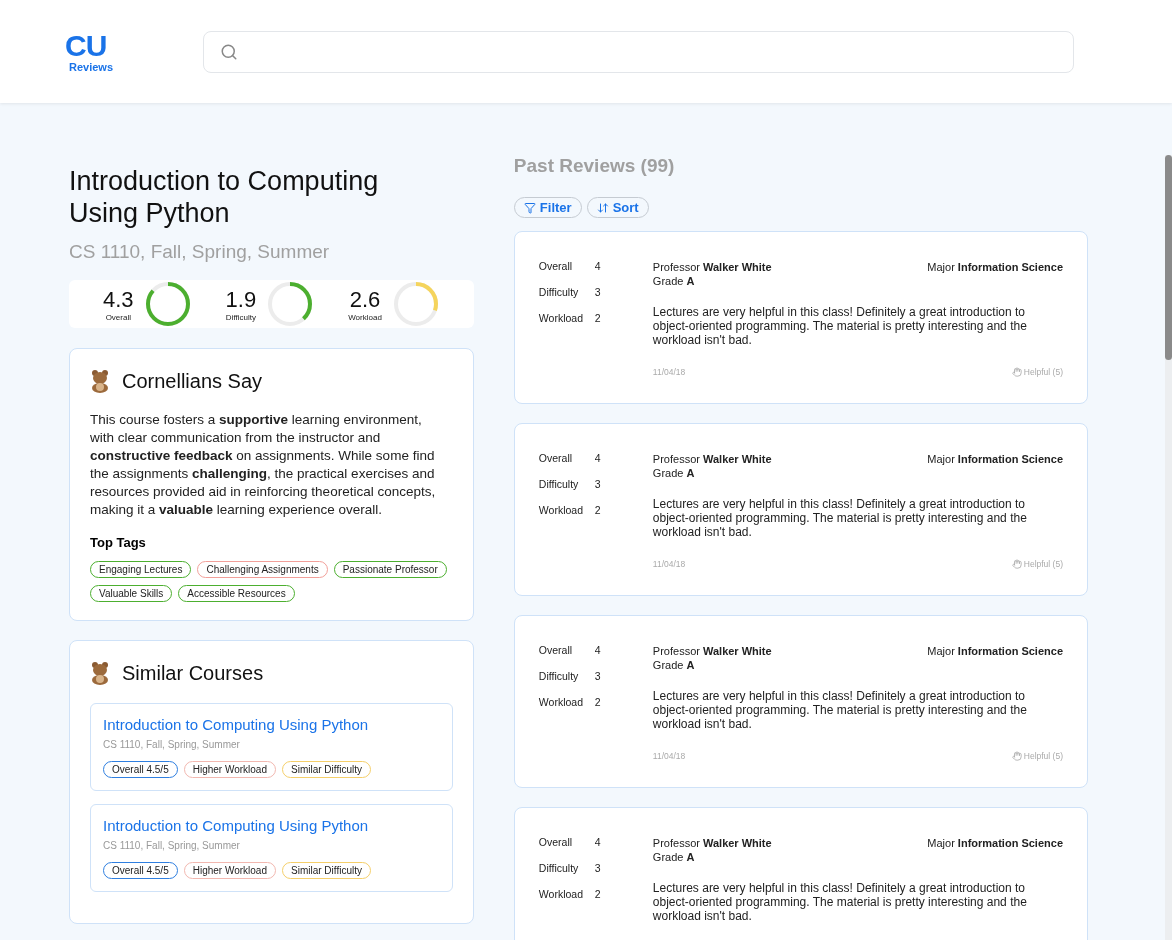  I want to click on scrollbar-thumb, so click(1168, 257).